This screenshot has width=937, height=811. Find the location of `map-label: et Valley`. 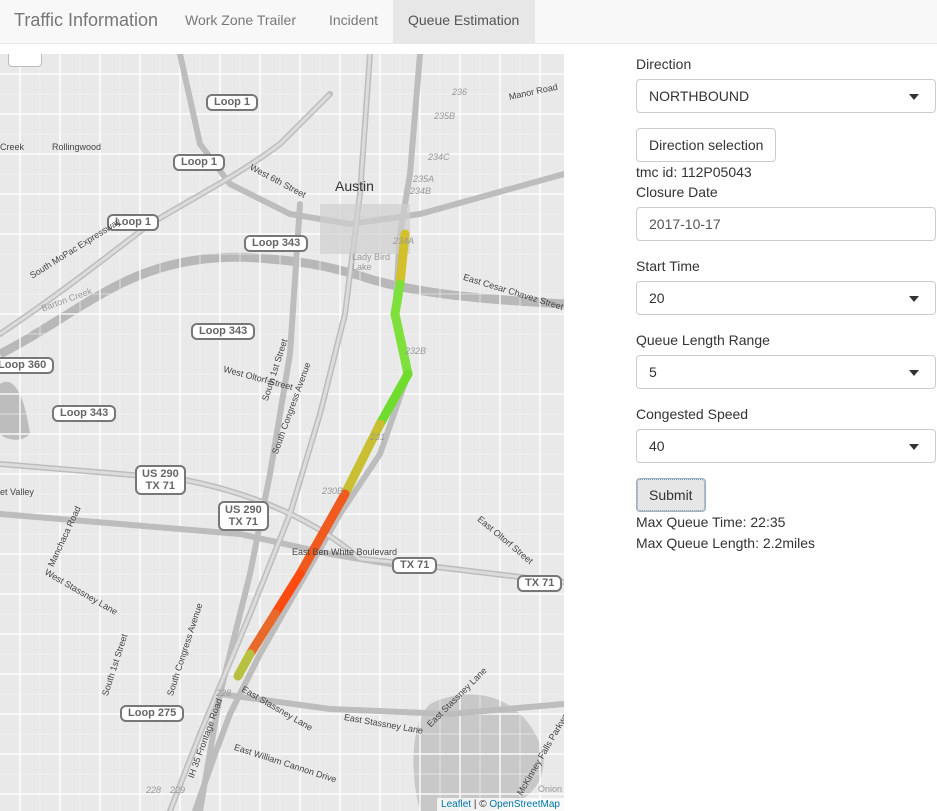

map-label: et Valley is located at coordinates (17, 492).